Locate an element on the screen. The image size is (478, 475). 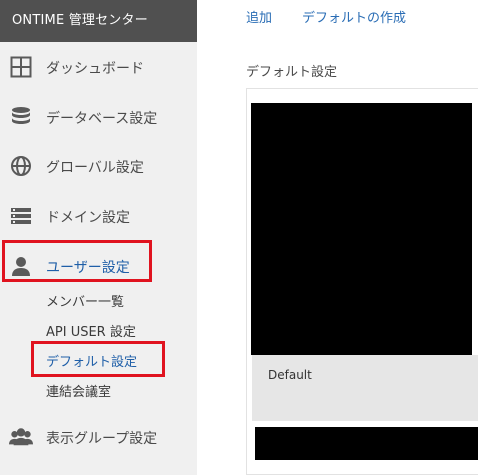
sidebar-item-label: 表示グループ設定 is located at coordinates (102, 439).